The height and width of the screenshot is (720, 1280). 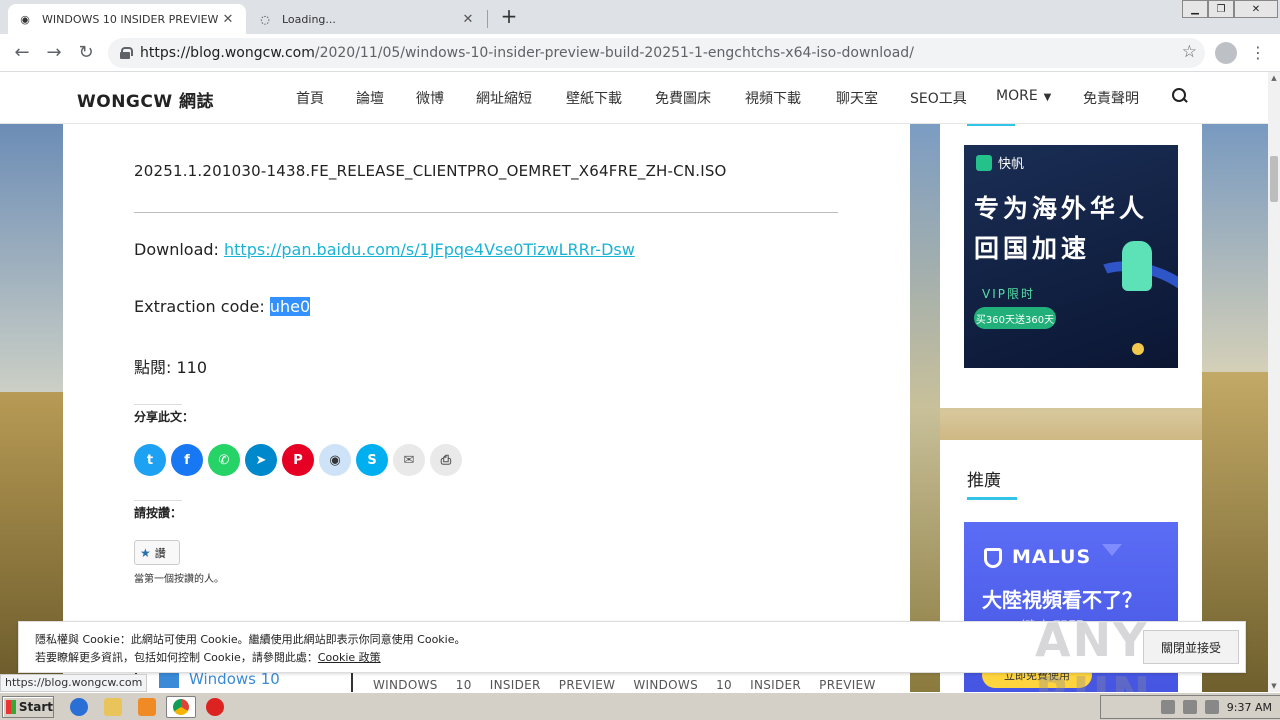 I want to click on ad-brand: 快帆, so click(x=1000, y=162).